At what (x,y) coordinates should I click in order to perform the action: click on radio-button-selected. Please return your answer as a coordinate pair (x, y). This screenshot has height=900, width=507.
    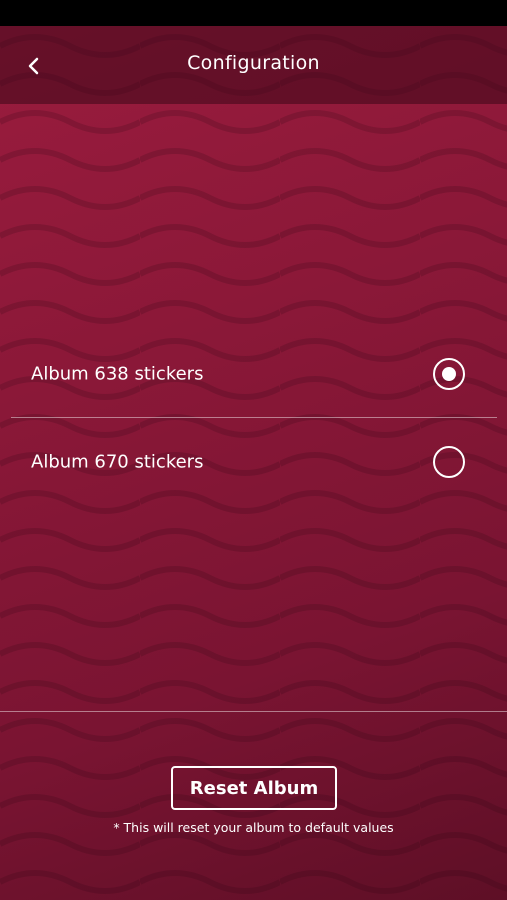
    Looking at the image, I should click on (449, 374).